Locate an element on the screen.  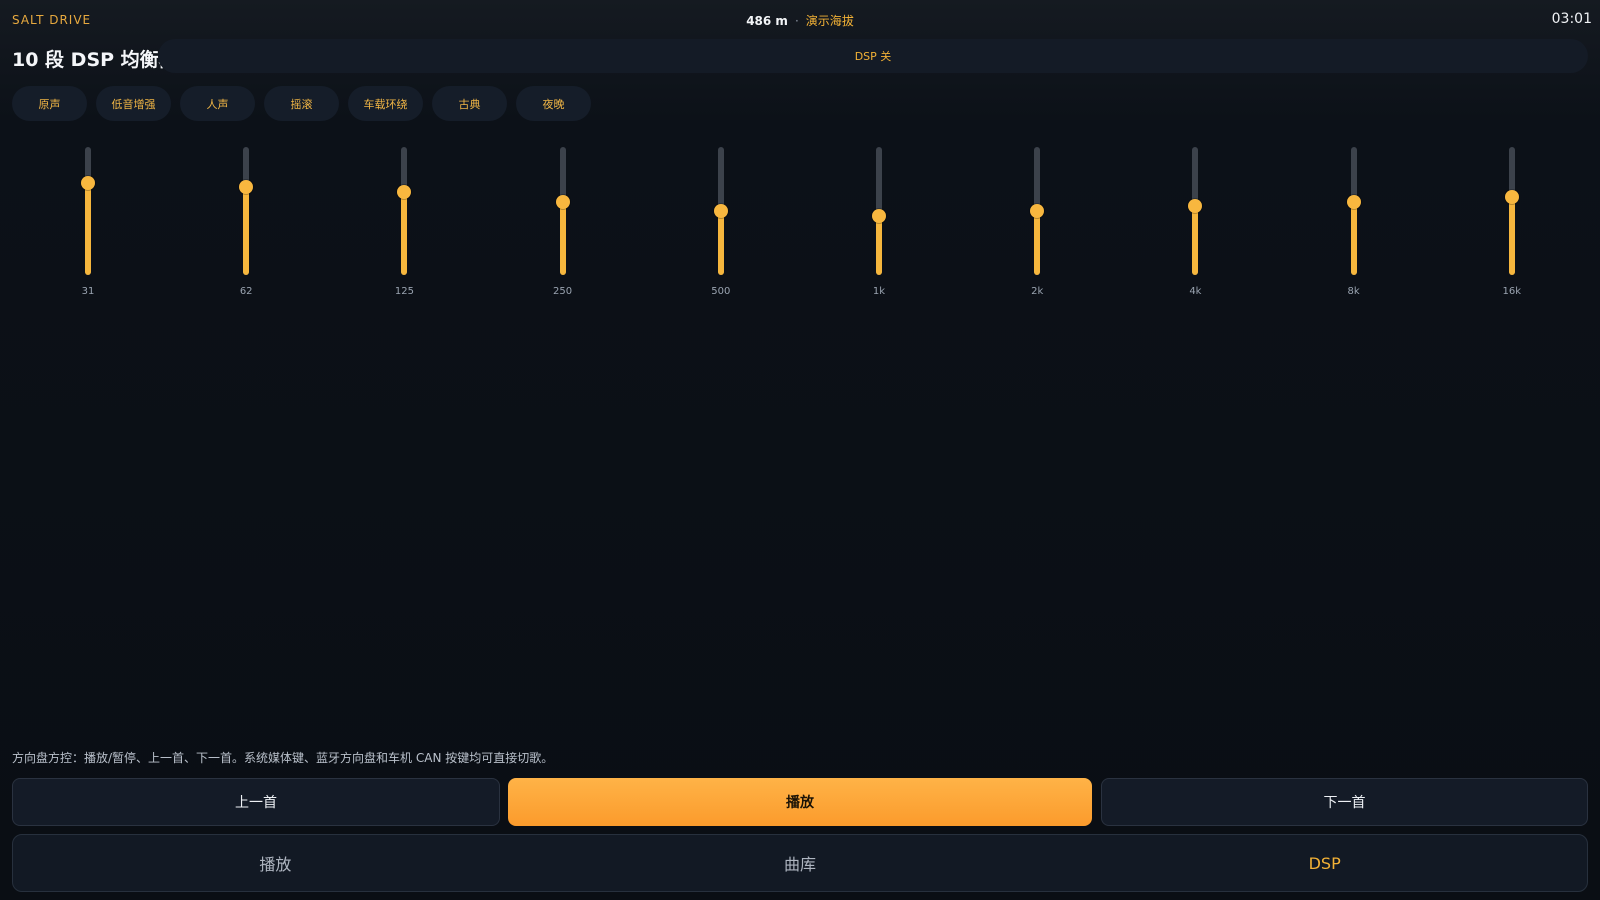
eq-frequency-label: 16k is located at coordinates (1512, 291).